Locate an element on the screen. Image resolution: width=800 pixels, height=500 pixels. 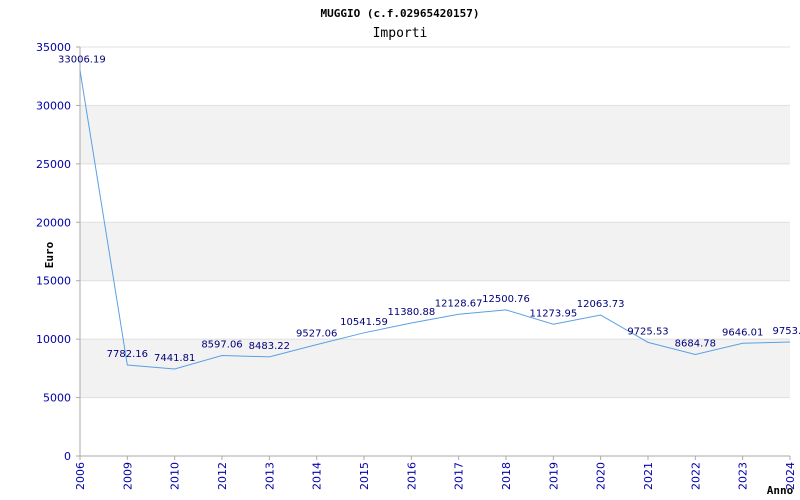
x-tick-label: 2020 is located at coordinates (601, 476).